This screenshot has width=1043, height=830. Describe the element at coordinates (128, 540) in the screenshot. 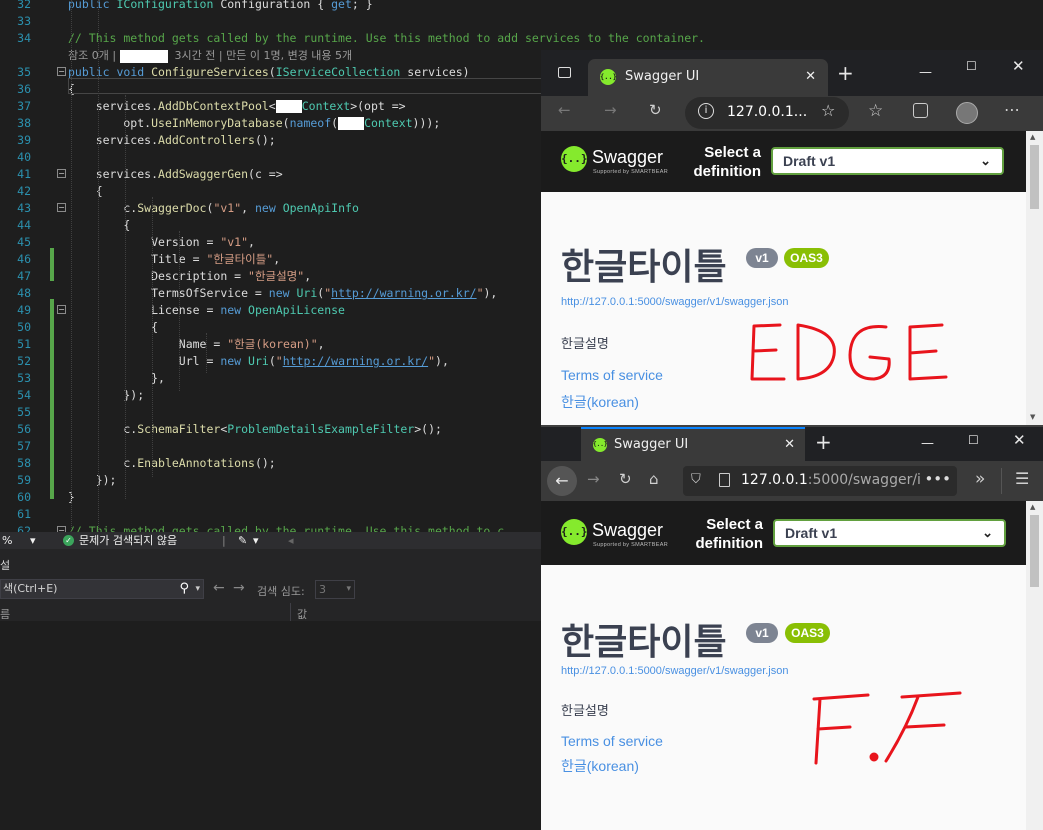

I see `issues-status: 문제가 검색되지 않음` at that location.